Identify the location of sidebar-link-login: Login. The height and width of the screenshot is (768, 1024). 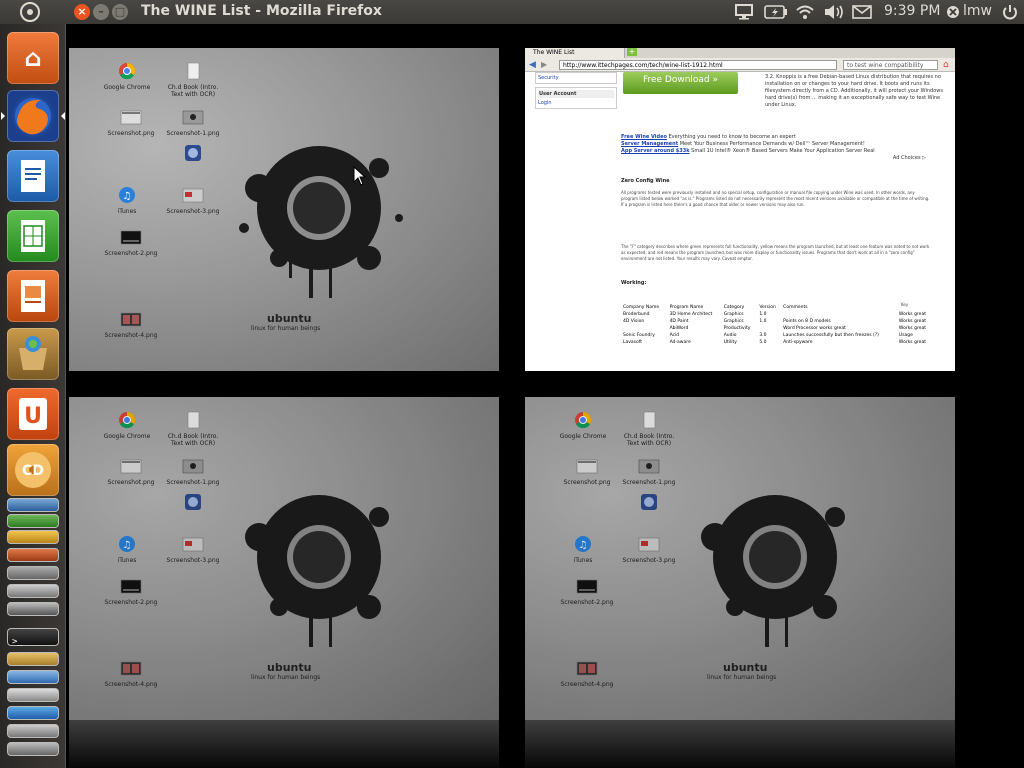
(576, 102).